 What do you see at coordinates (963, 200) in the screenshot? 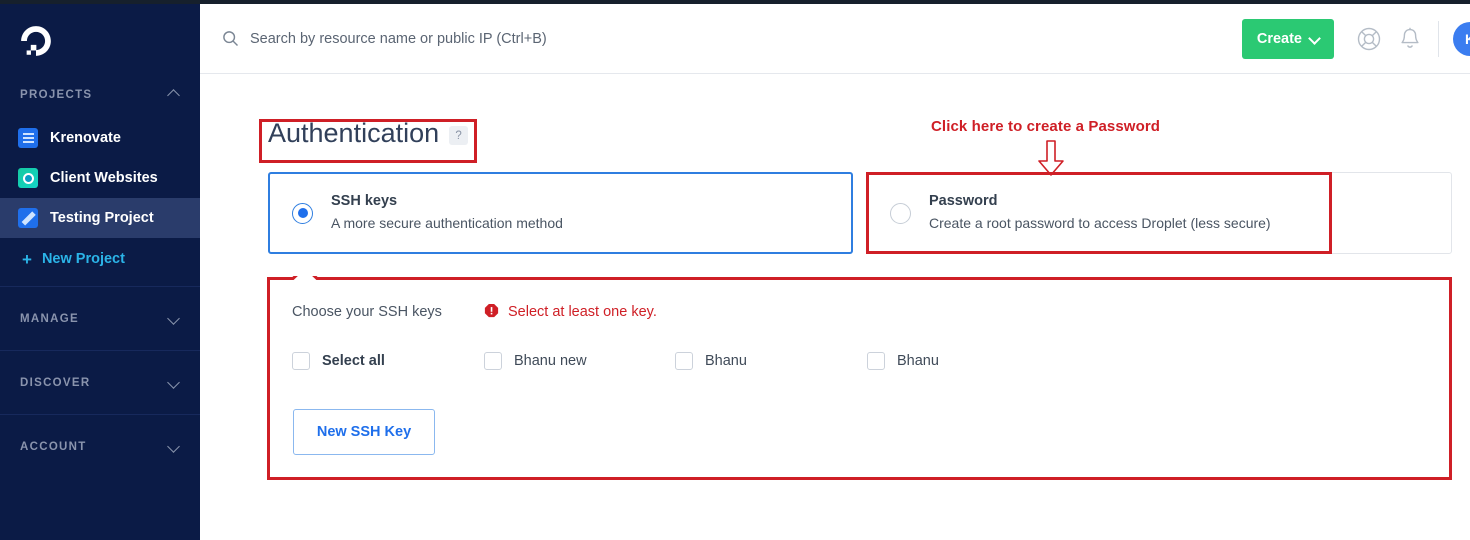
I see `auth-option-title: Password` at bounding box center [963, 200].